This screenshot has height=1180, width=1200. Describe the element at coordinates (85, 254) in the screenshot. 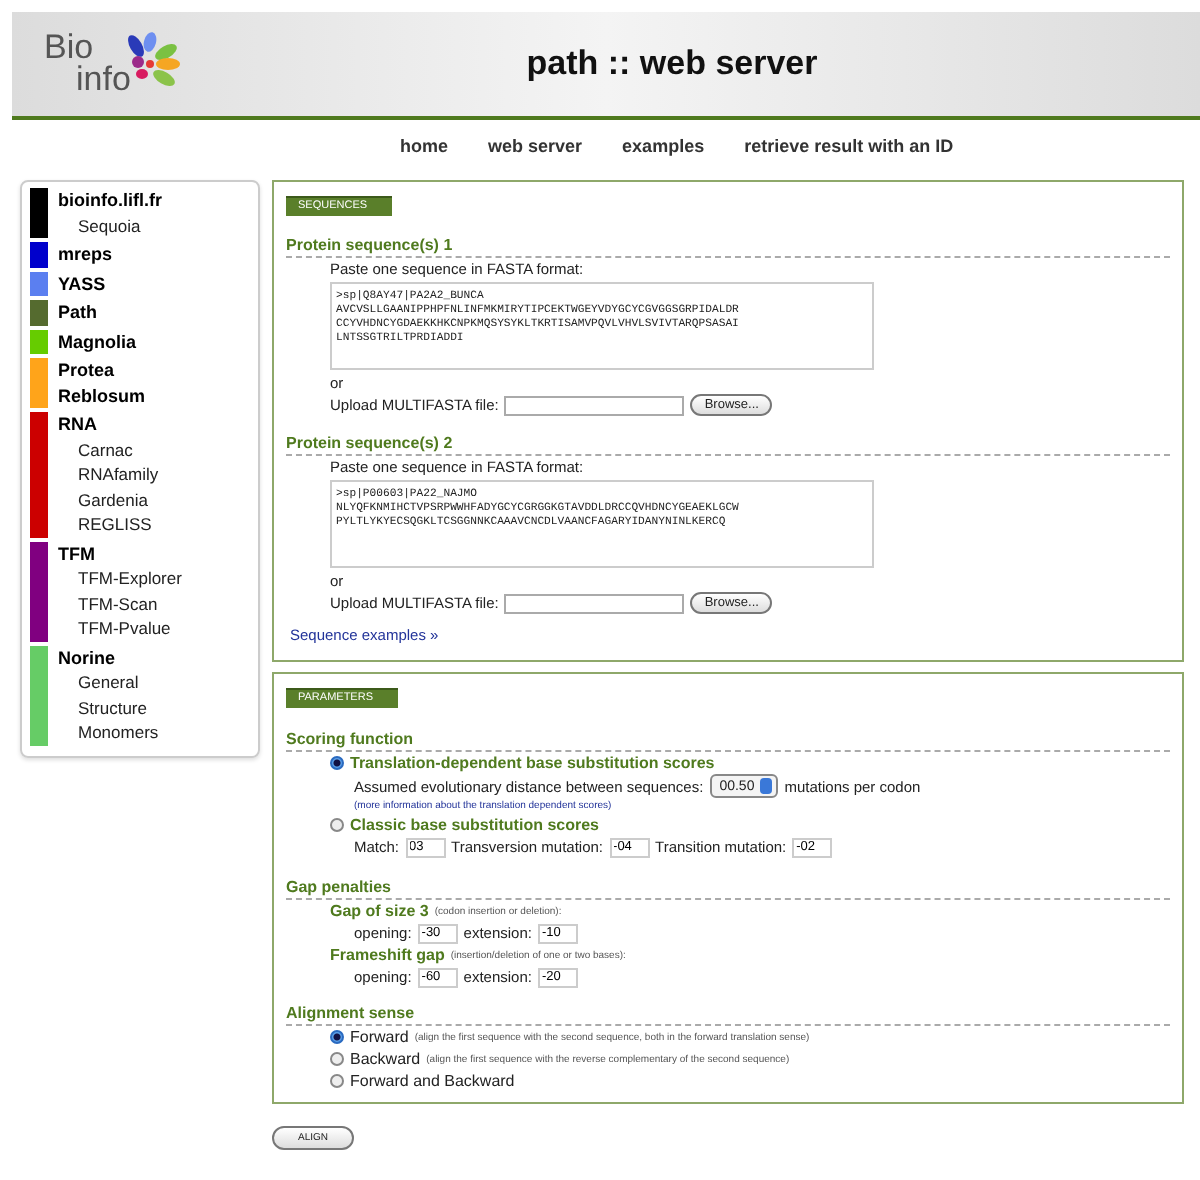

I see `sidebar-link: mreps` at that location.